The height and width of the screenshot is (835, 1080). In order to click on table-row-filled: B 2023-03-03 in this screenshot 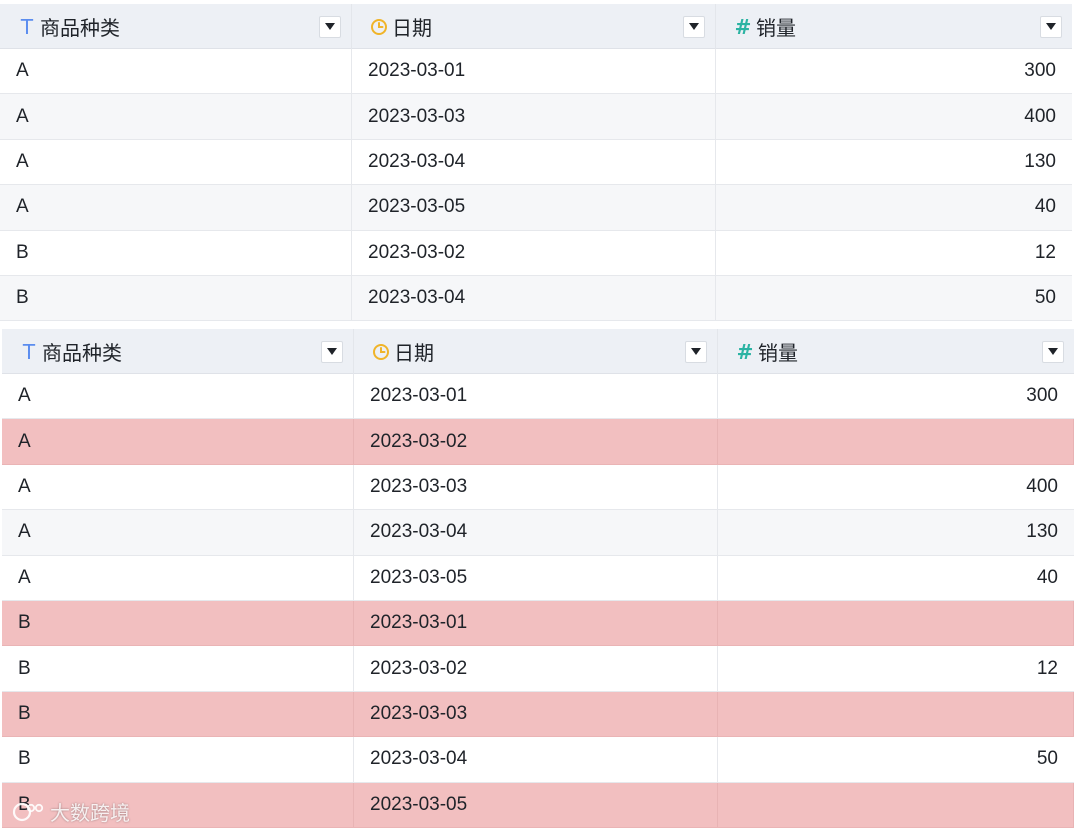, I will do `click(538, 714)`.